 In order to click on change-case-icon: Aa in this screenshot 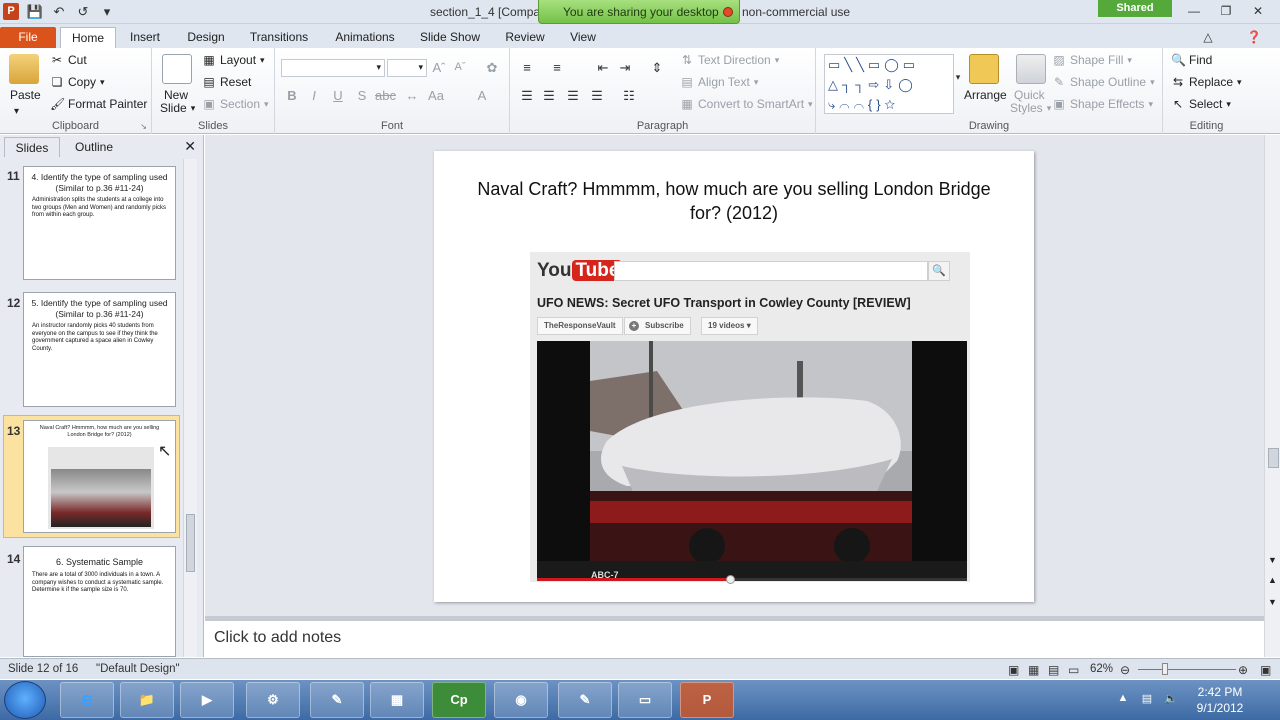, I will do `click(436, 95)`.